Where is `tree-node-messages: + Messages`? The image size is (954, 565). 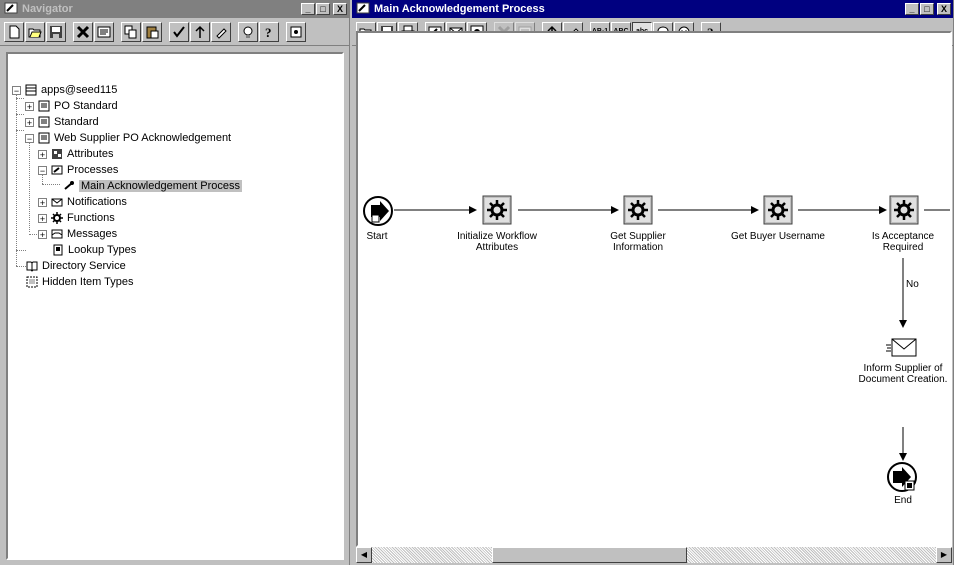 tree-node-messages: + Messages is located at coordinates (77, 234).